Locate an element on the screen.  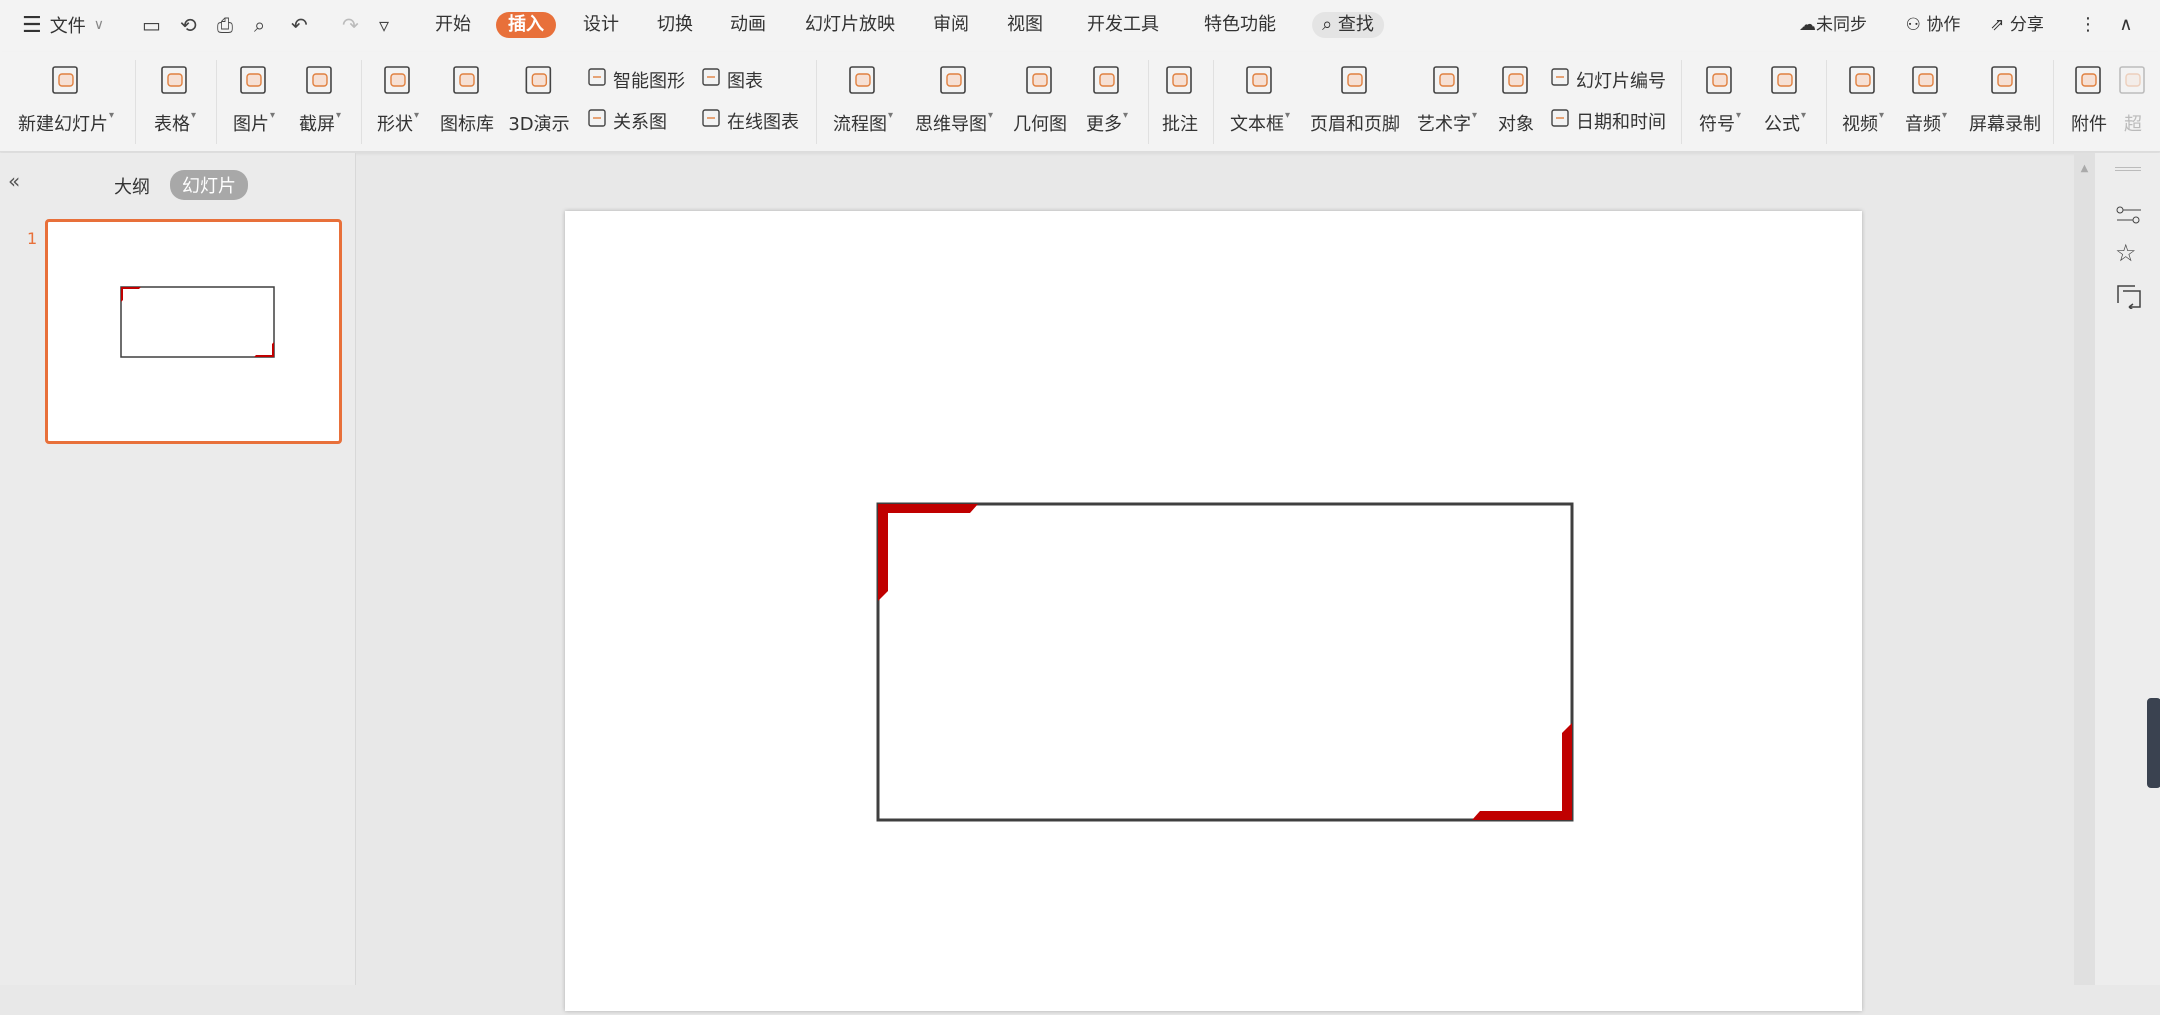
format-painter-icon: ⟲ is located at coordinates (192, 25).